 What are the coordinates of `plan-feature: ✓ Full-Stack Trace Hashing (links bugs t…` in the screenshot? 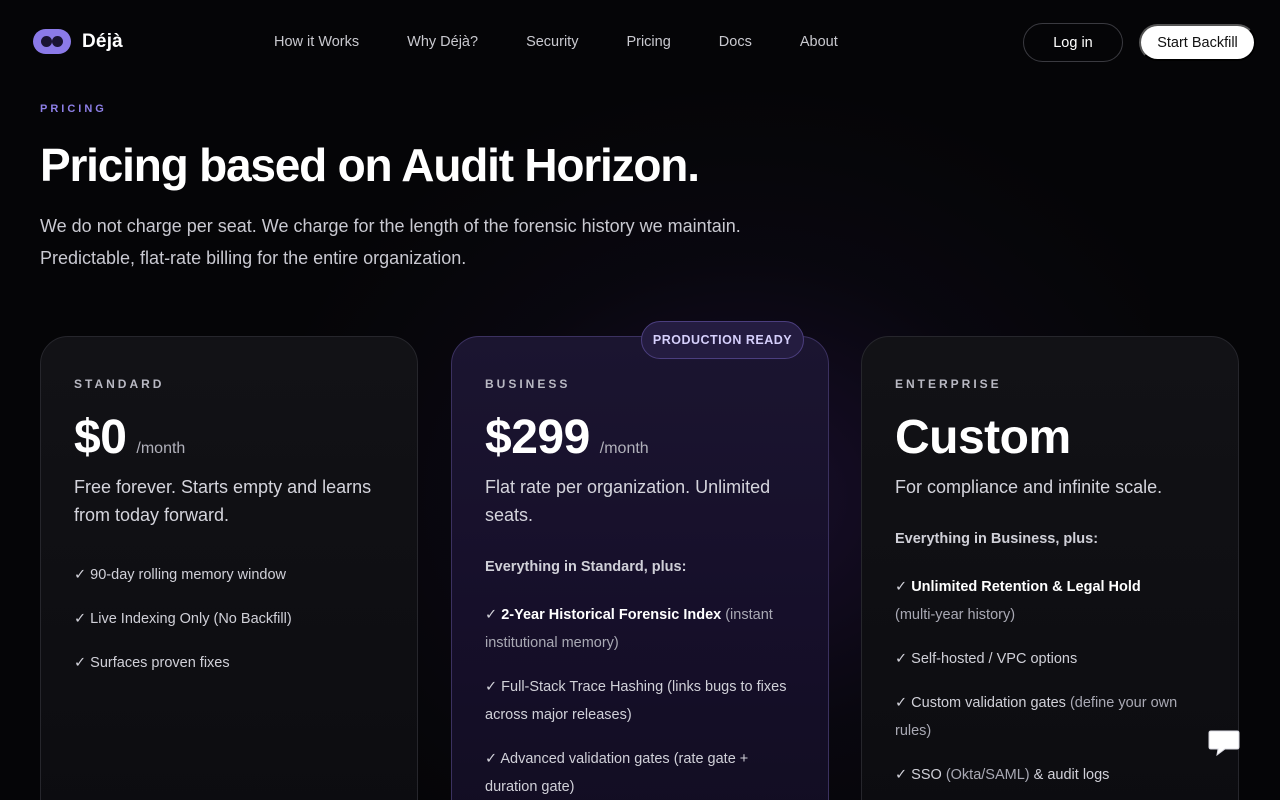 It's located at (636, 701).